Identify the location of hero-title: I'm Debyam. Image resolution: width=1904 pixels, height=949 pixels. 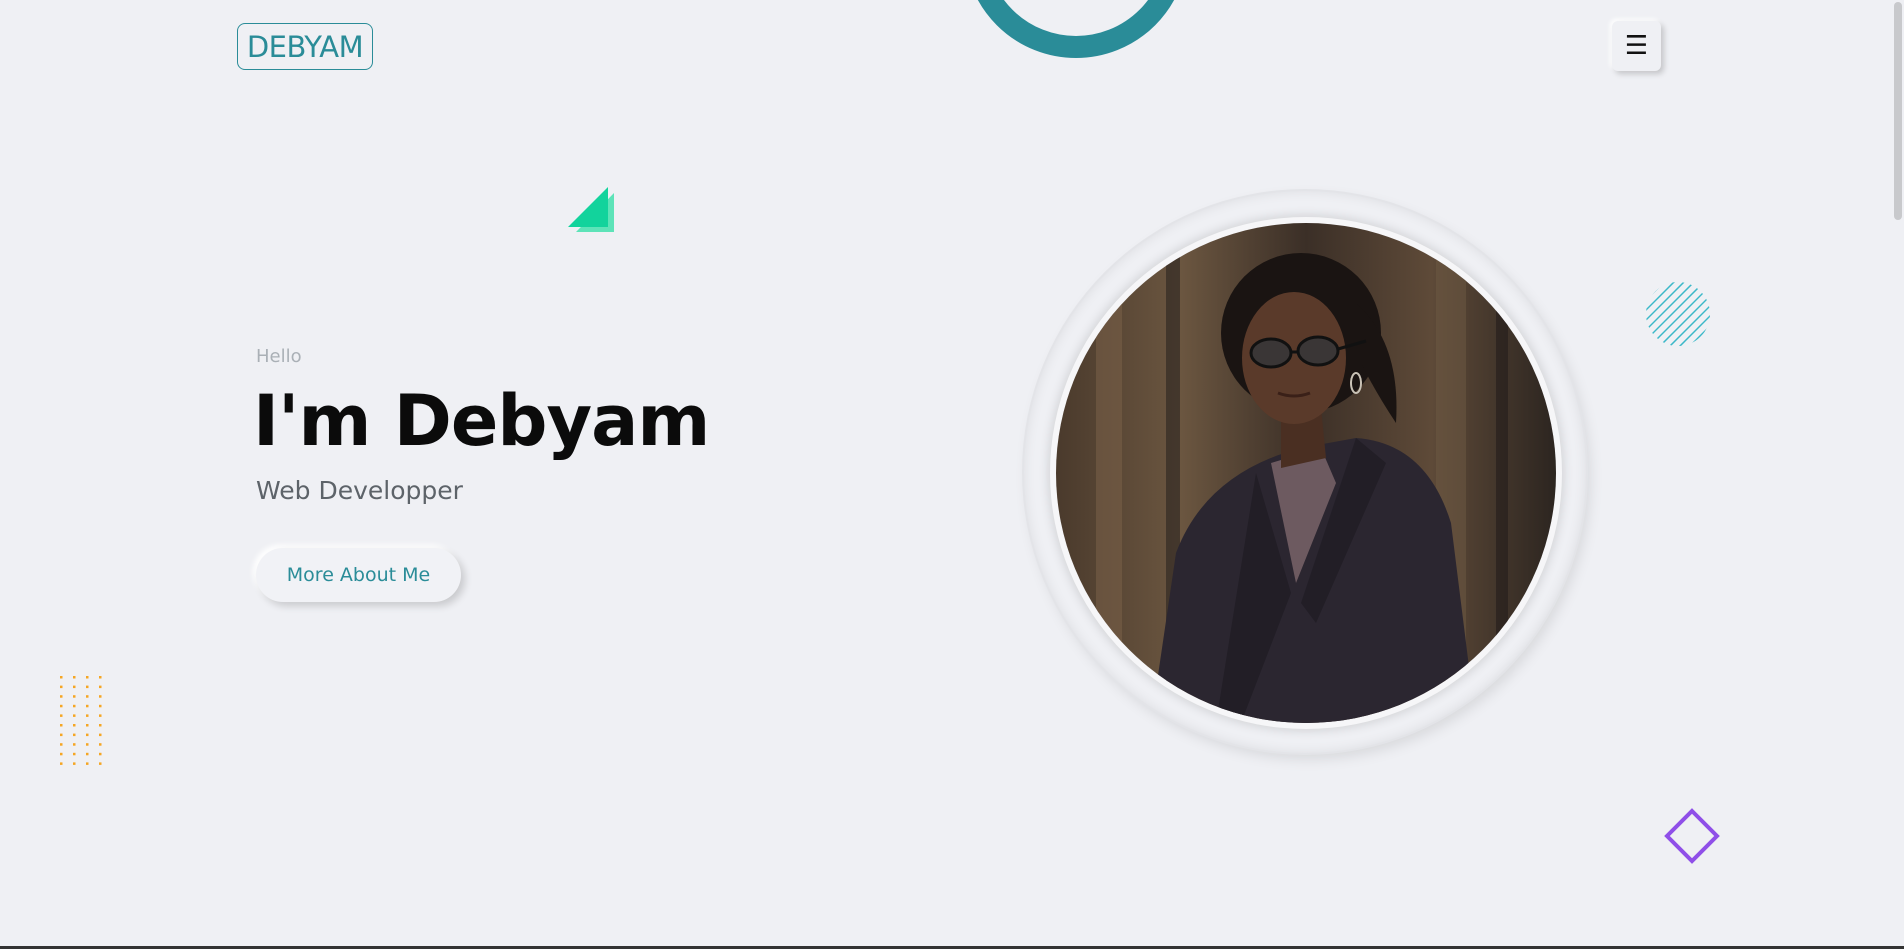
(481, 421).